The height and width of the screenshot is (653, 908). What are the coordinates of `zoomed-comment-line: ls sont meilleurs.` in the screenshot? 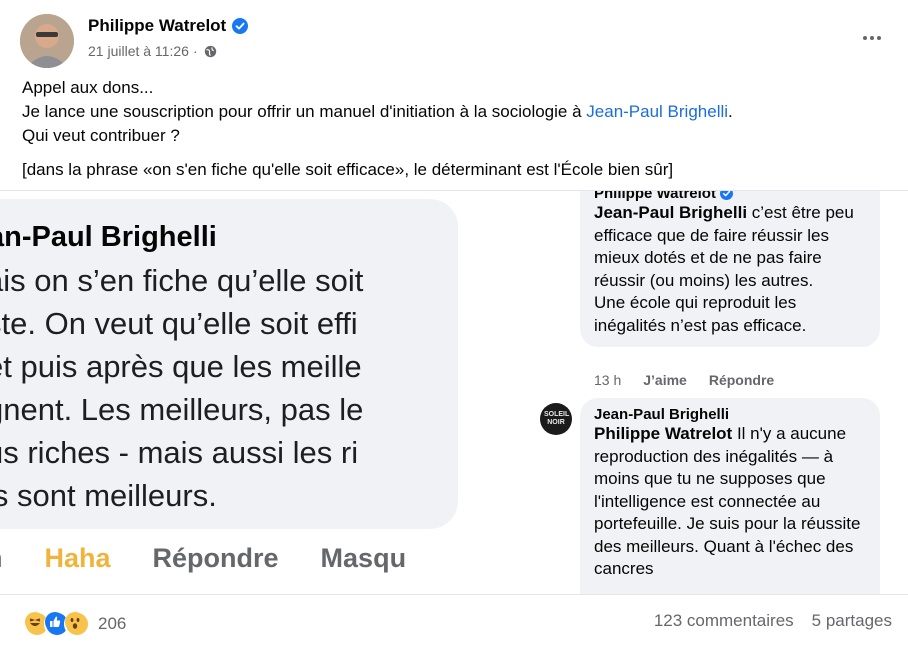 It's located at (108, 495).